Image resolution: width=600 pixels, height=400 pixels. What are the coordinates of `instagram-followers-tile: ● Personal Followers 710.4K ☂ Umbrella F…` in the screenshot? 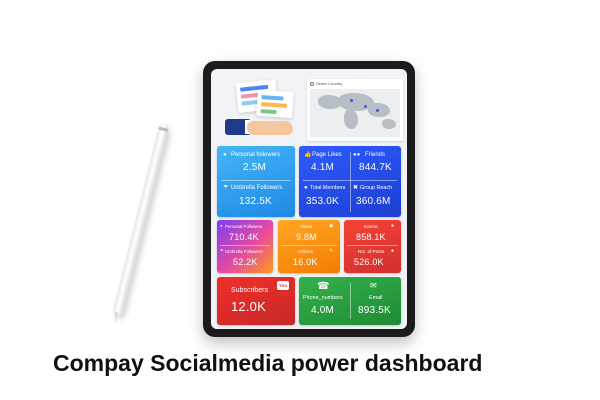 It's located at (245, 246).